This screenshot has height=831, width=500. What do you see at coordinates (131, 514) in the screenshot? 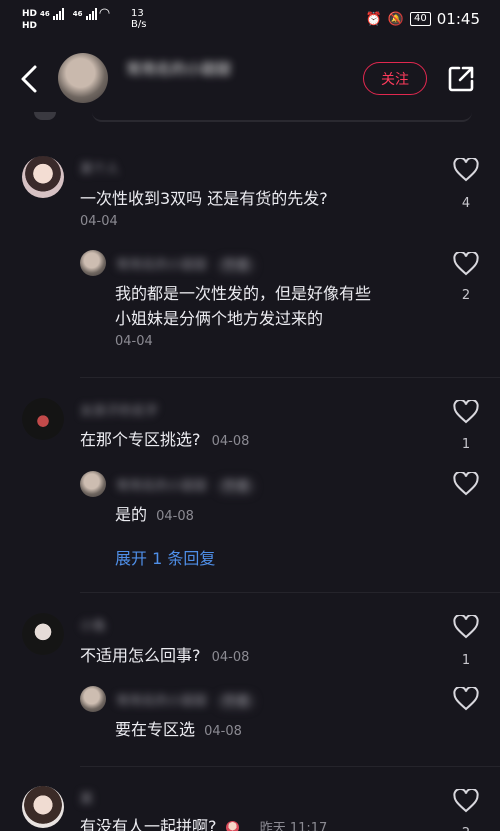
I see `reply-text-body: 是的` at bounding box center [131, 514].